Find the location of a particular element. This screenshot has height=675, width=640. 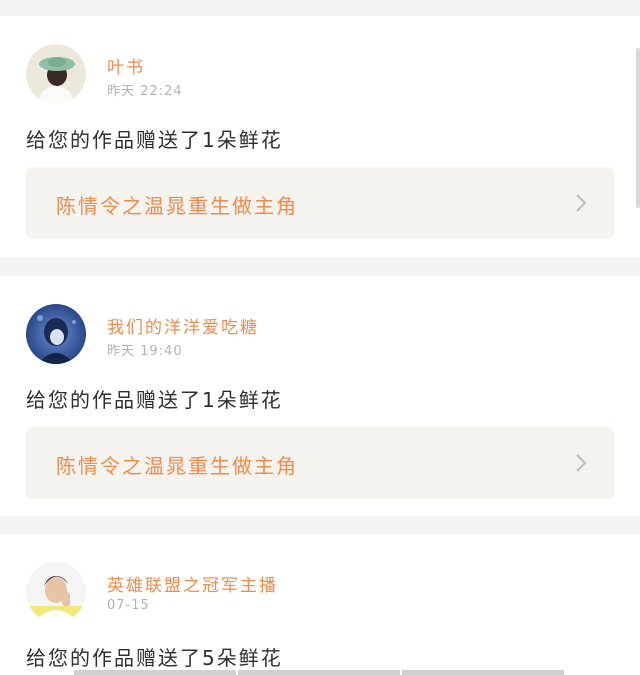

scrollbar is located at coordinates (638, 128).